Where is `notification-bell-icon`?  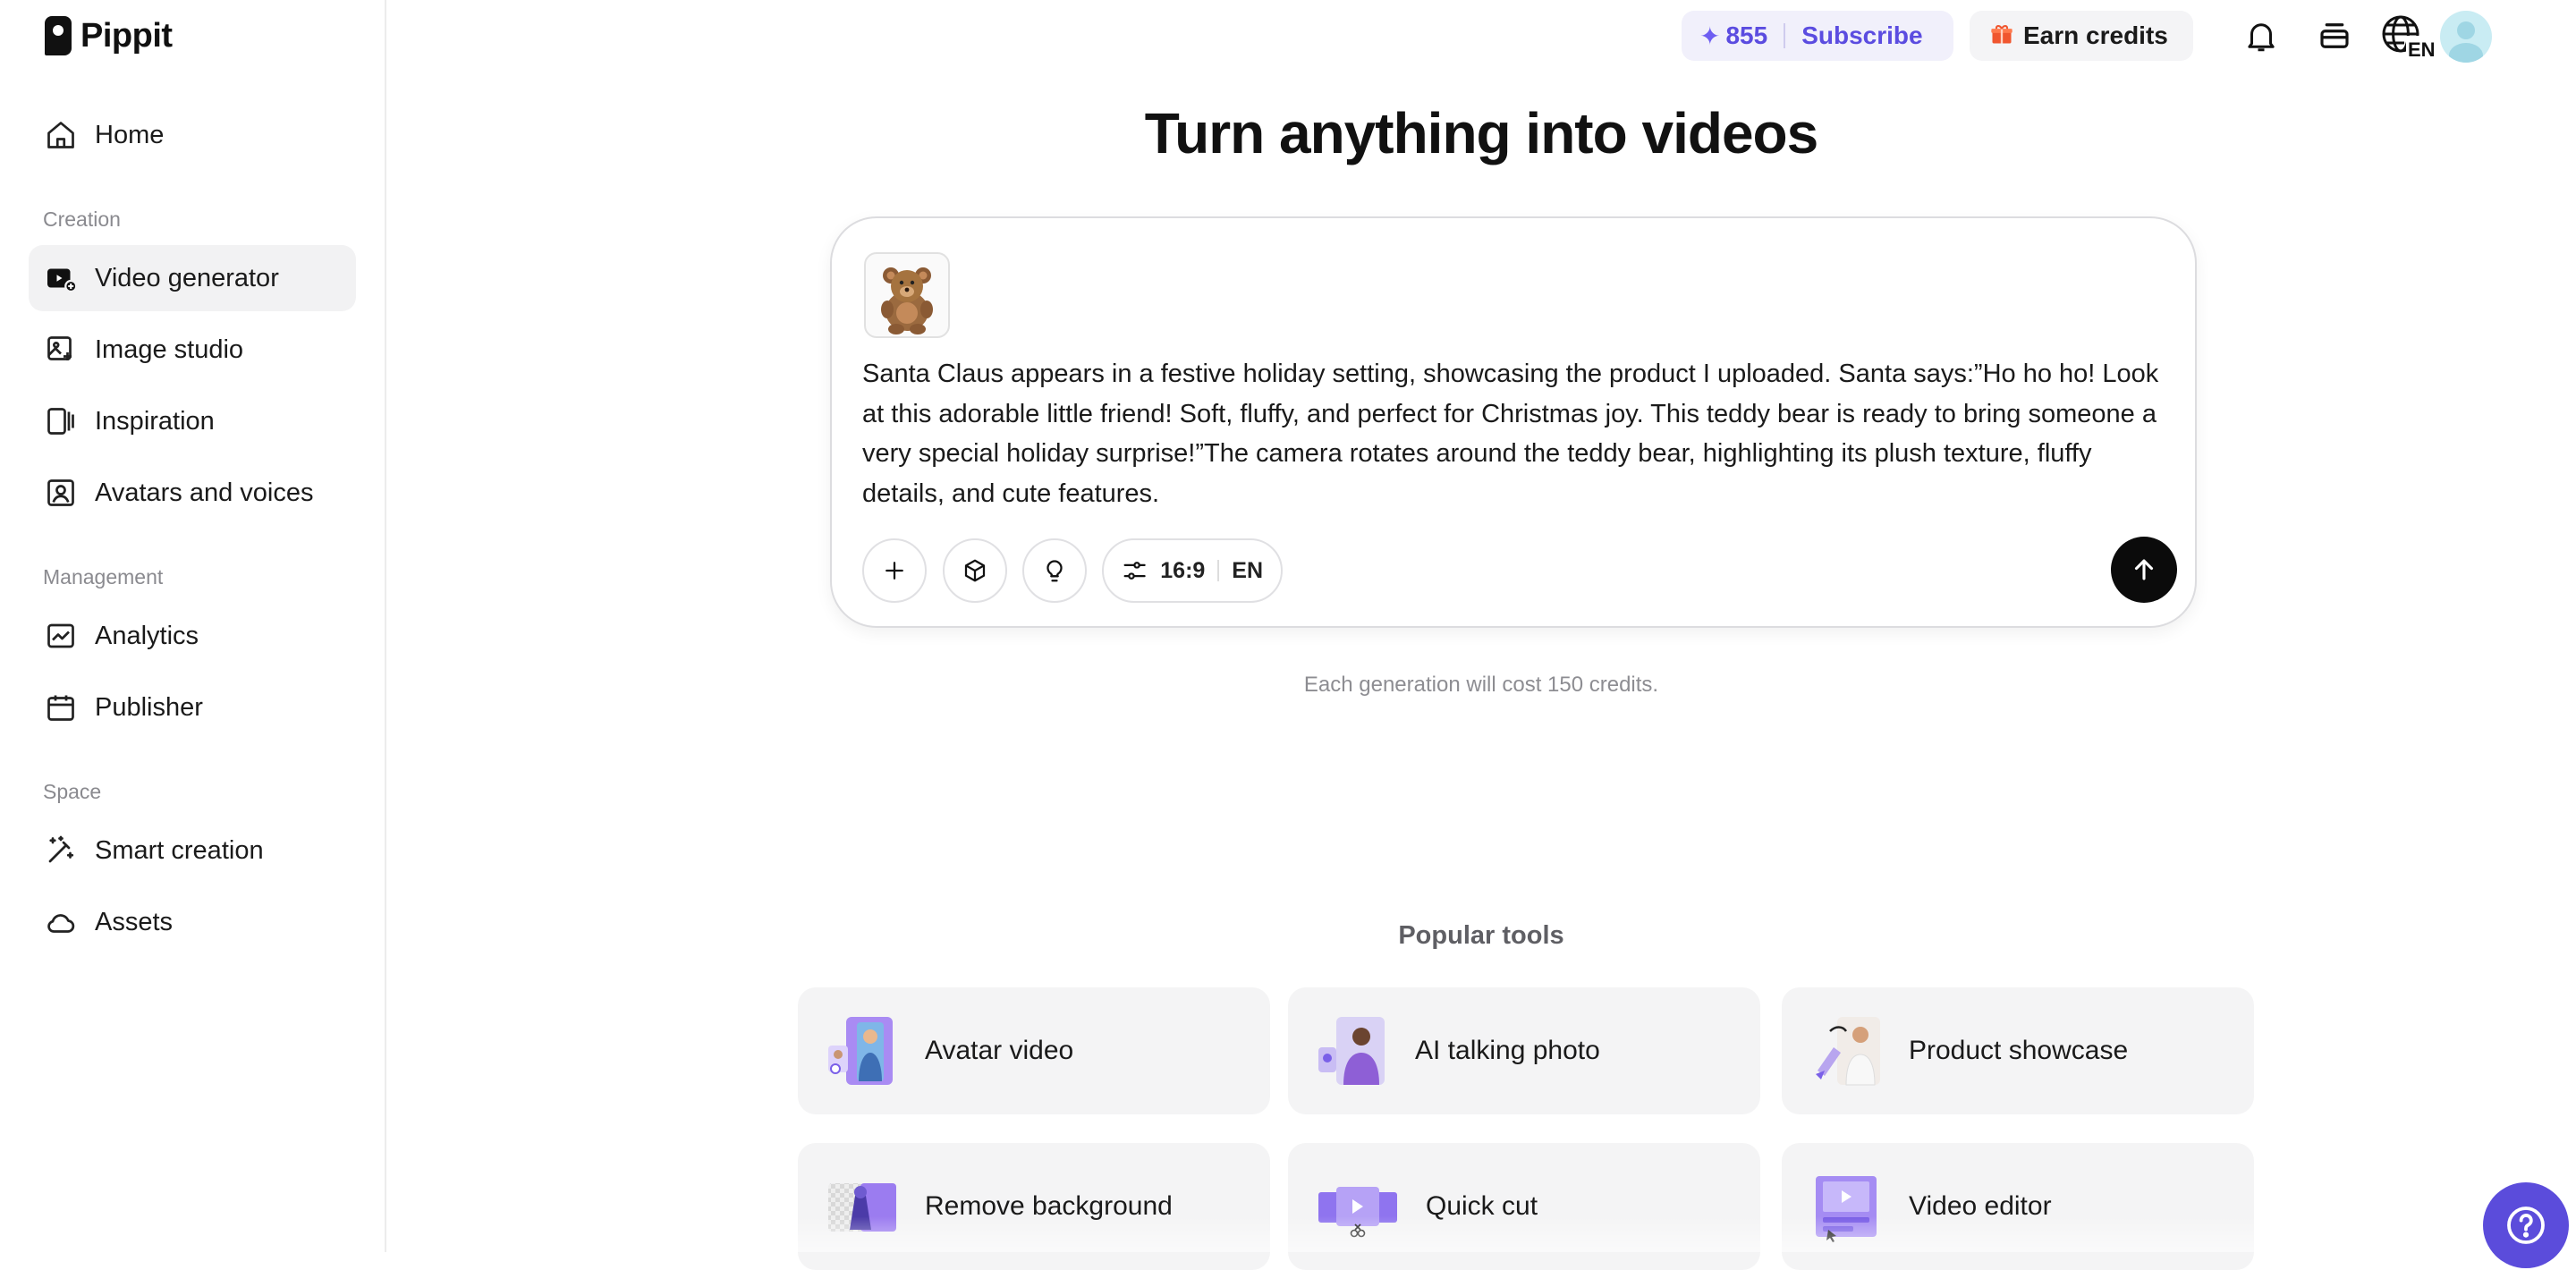
notification-bell-icon is located at coordinates (2261, 36).